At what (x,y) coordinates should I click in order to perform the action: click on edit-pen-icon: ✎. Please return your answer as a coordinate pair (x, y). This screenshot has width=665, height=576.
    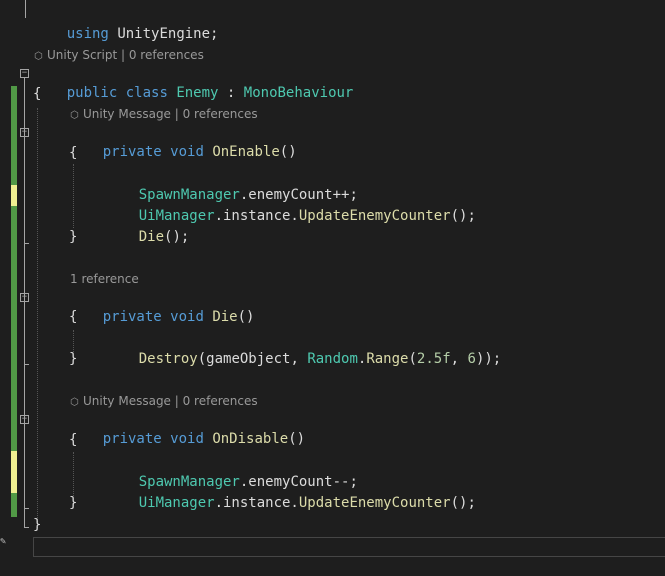
    Looking at the image, I should click on (3, 541).